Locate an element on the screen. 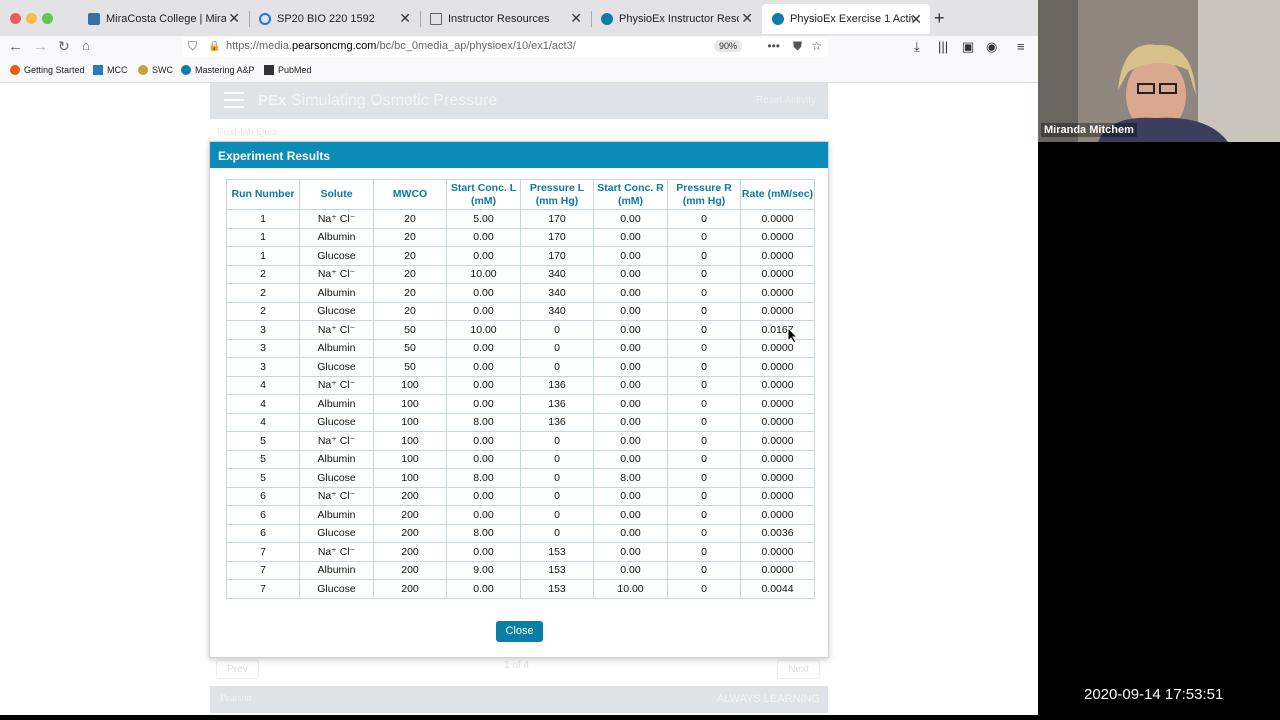 This screenshot has width=1280, height=720. table-row: 1 Albumin 20 0.00 170 0.00 0 0.0000 is located at coordinates (520, 237).